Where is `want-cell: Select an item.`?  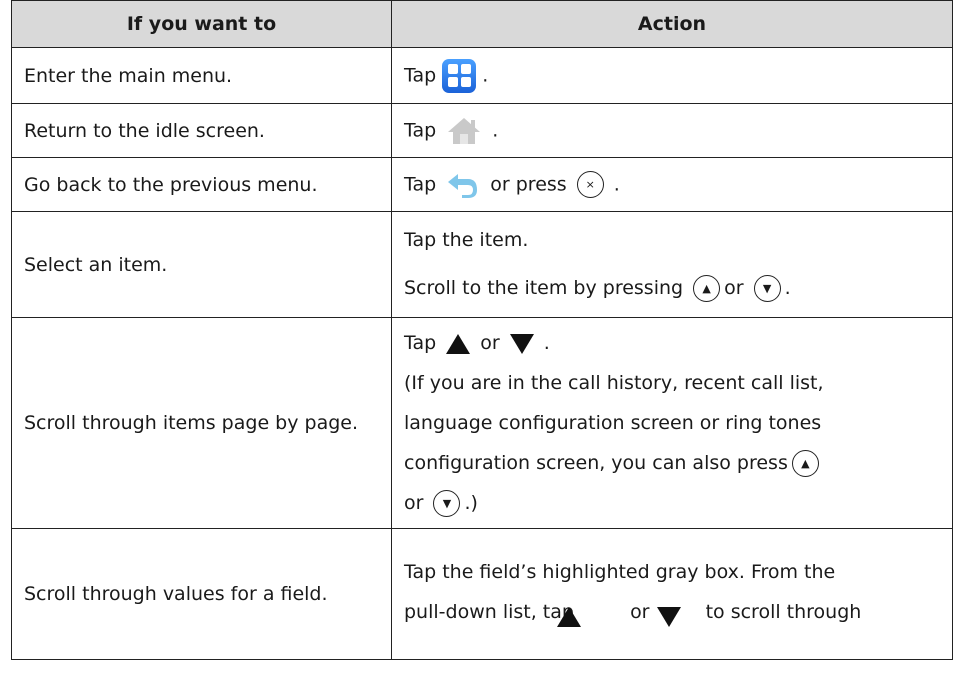 want-cell: Select an item. is located at coordinates (201, 264).